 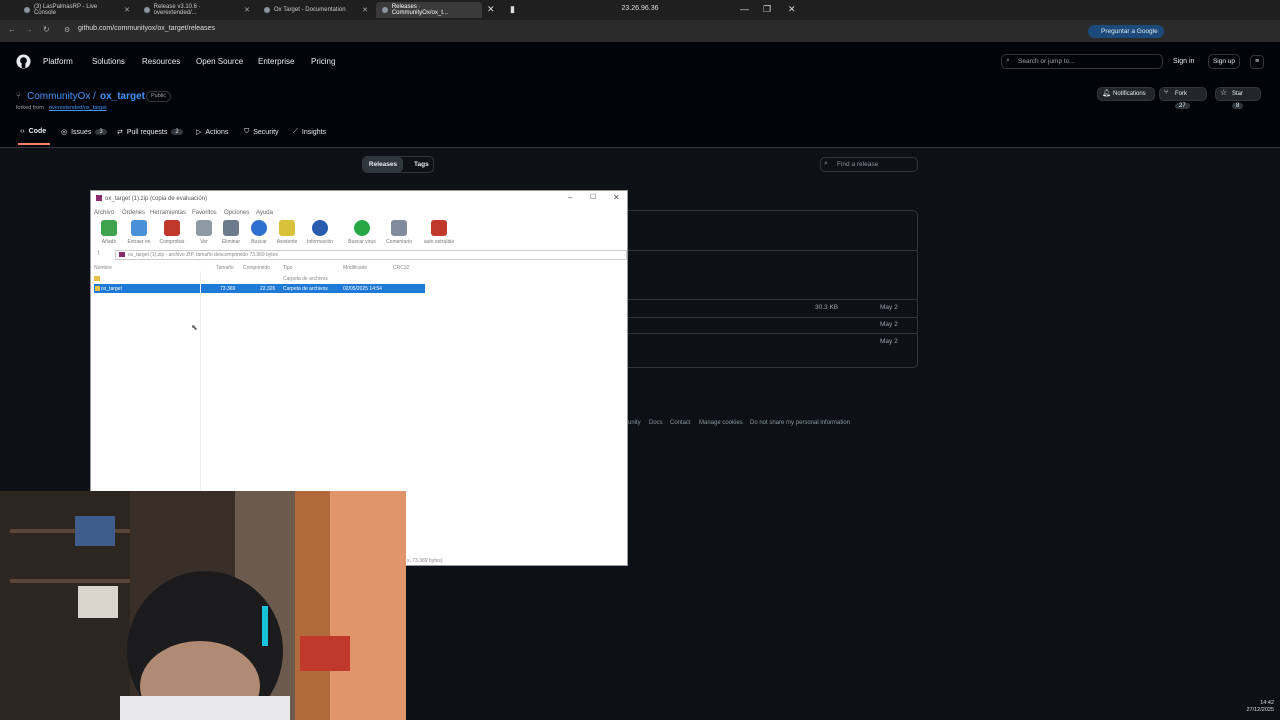 What do you see at coordinates (288, 268) in the screenshot?
I see `column-type: Tipo` at bounding box center [288, 268].